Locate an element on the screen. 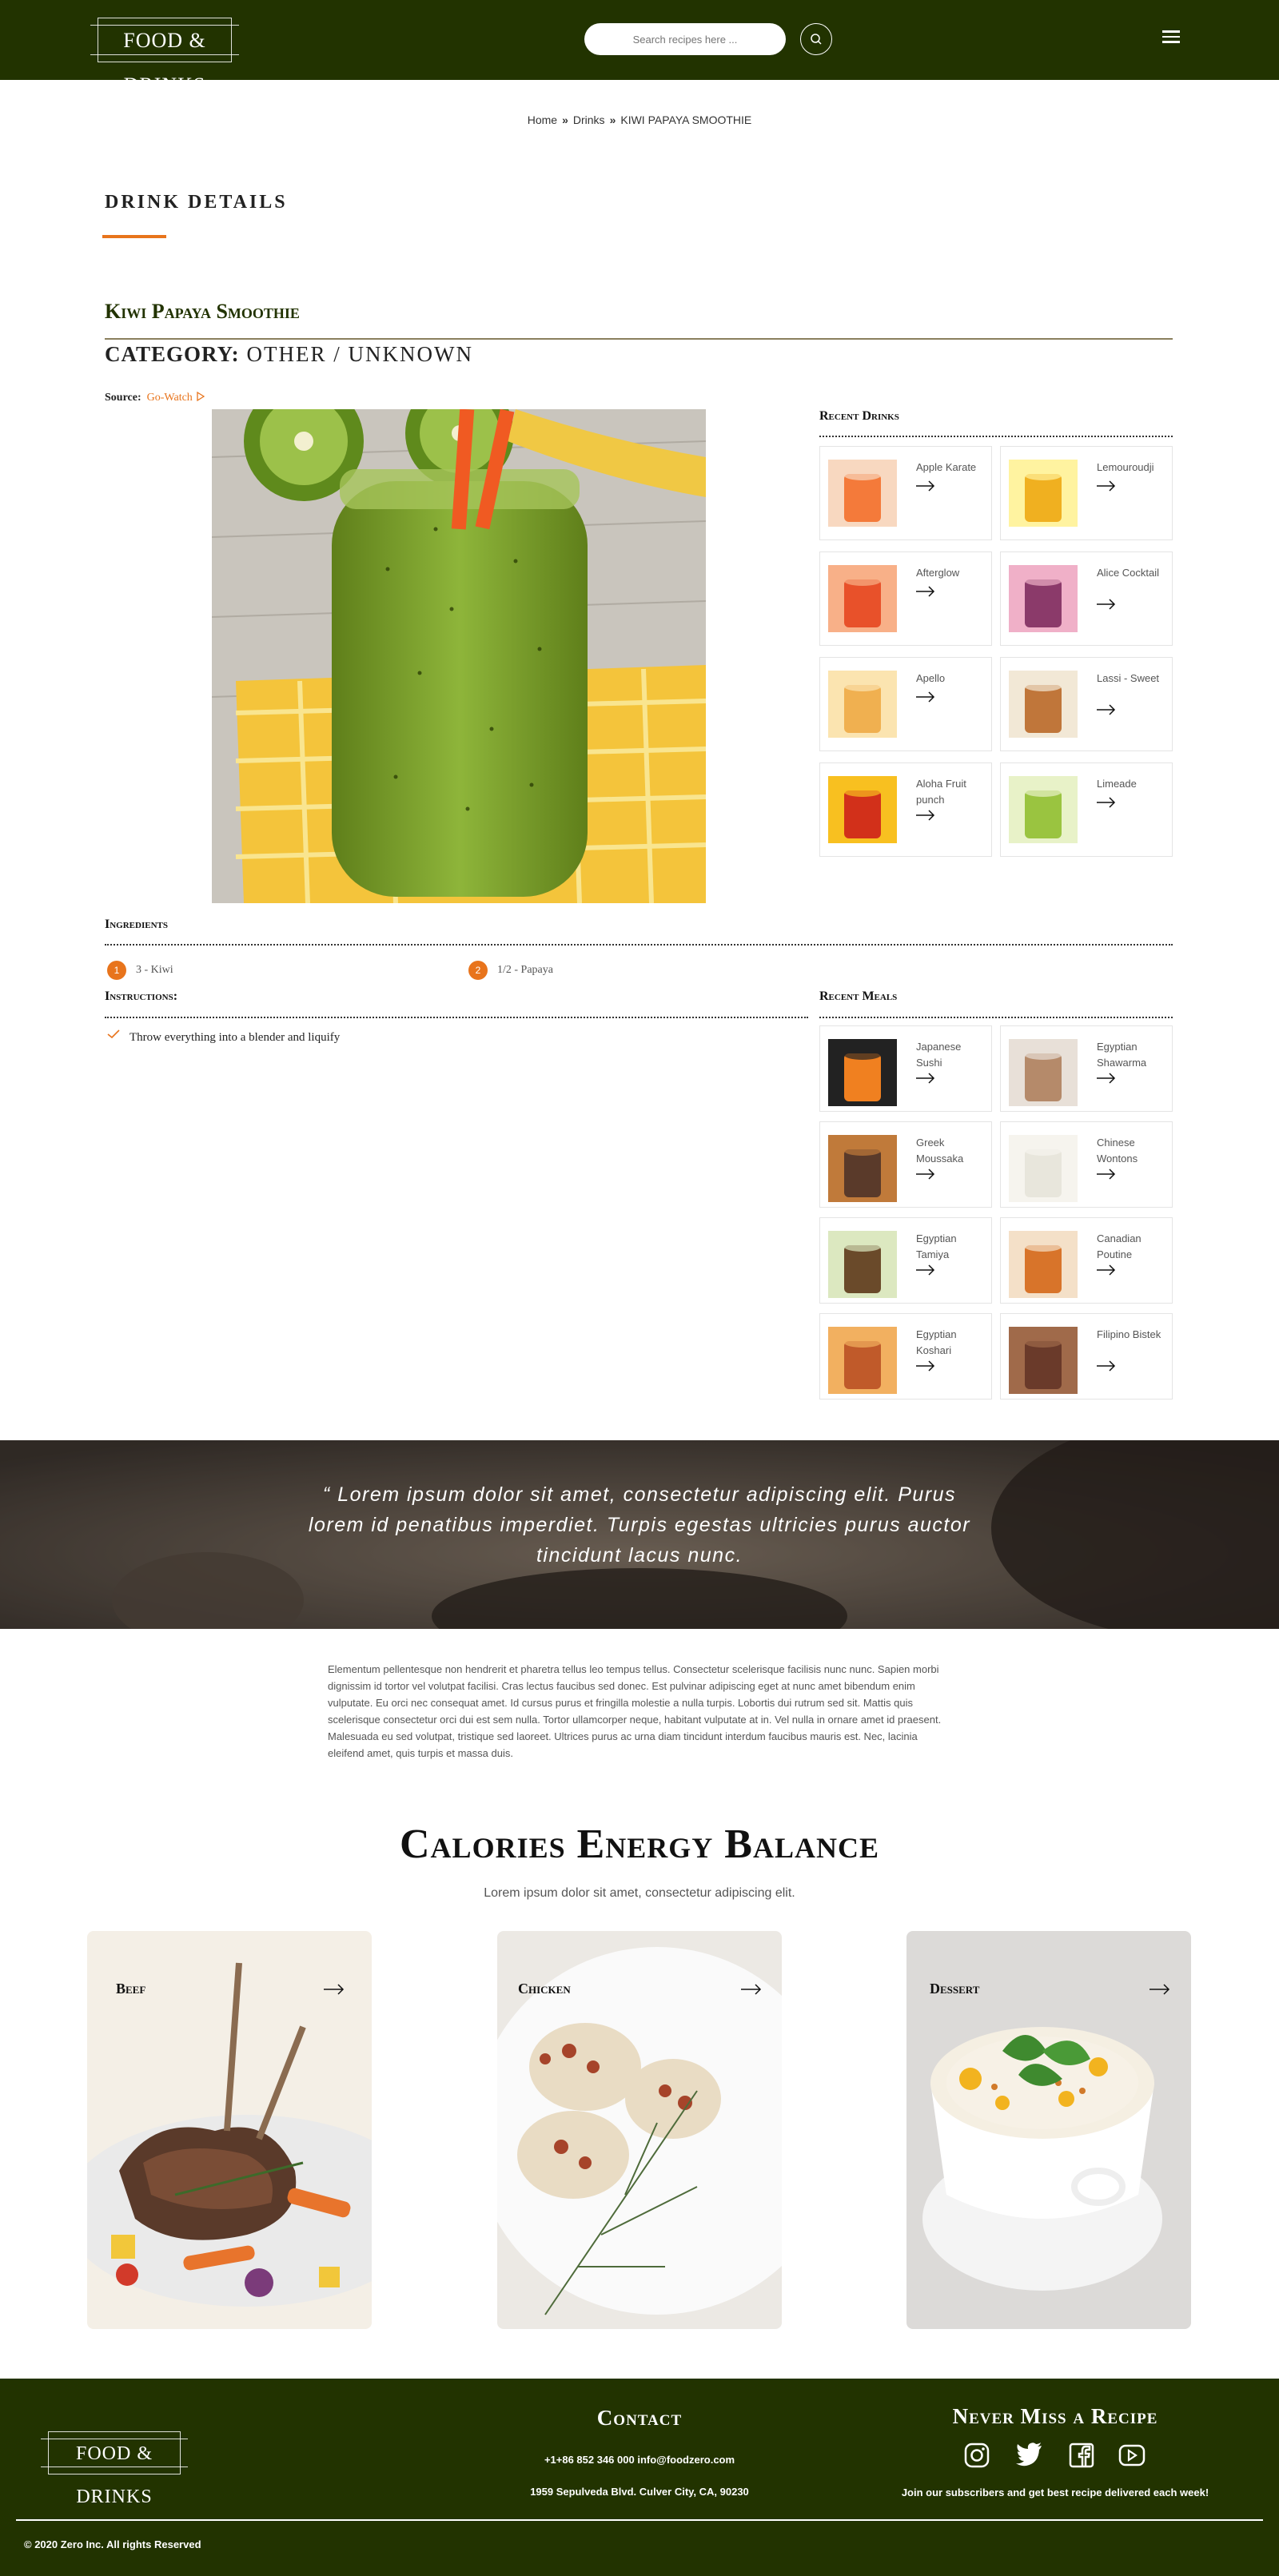 The height and width of the screenshot is (2576, 1279). breadcrumb: Home » Drinks » KIWI PAPAYA SMOOTHIE is located at coordinates (639, 119).